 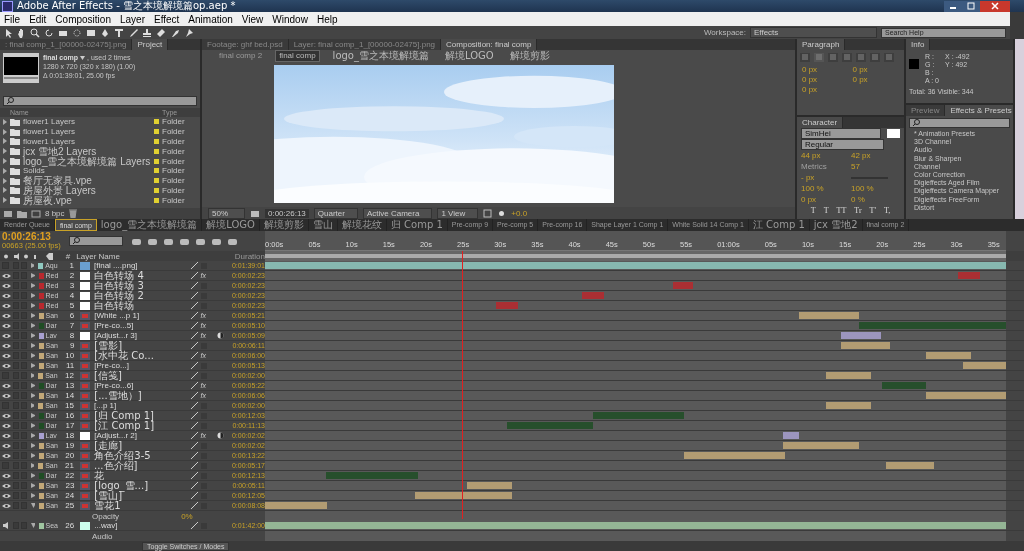 I want to click on trash-icon, so click(x=72, y=213).